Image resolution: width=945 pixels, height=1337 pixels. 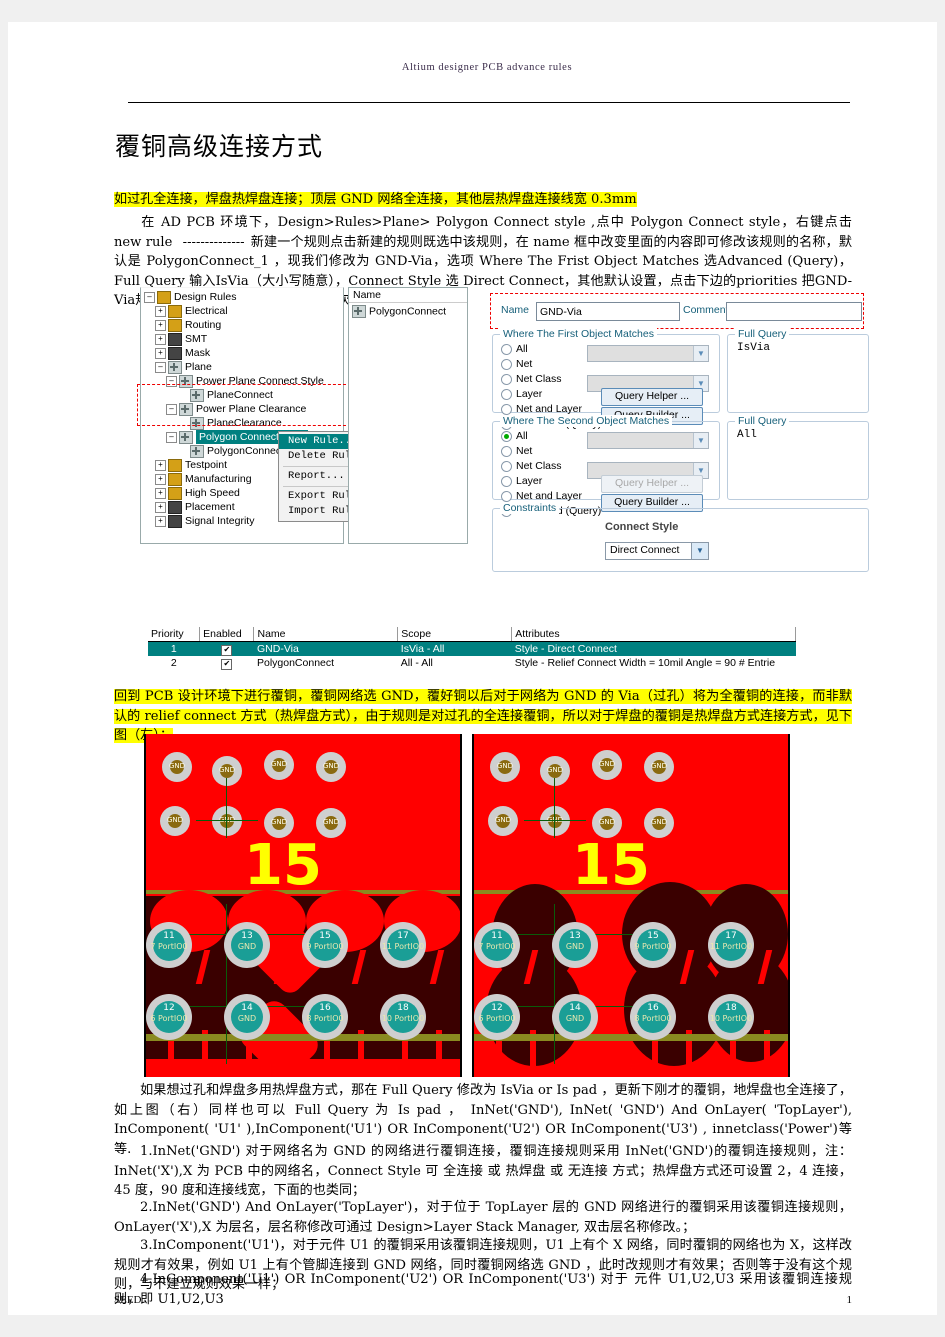 What do you see at coordinates (408, 415) in the screenshot?
I see `rules-name-list: Name PolygonConnect` at bounding box center [408, 415].